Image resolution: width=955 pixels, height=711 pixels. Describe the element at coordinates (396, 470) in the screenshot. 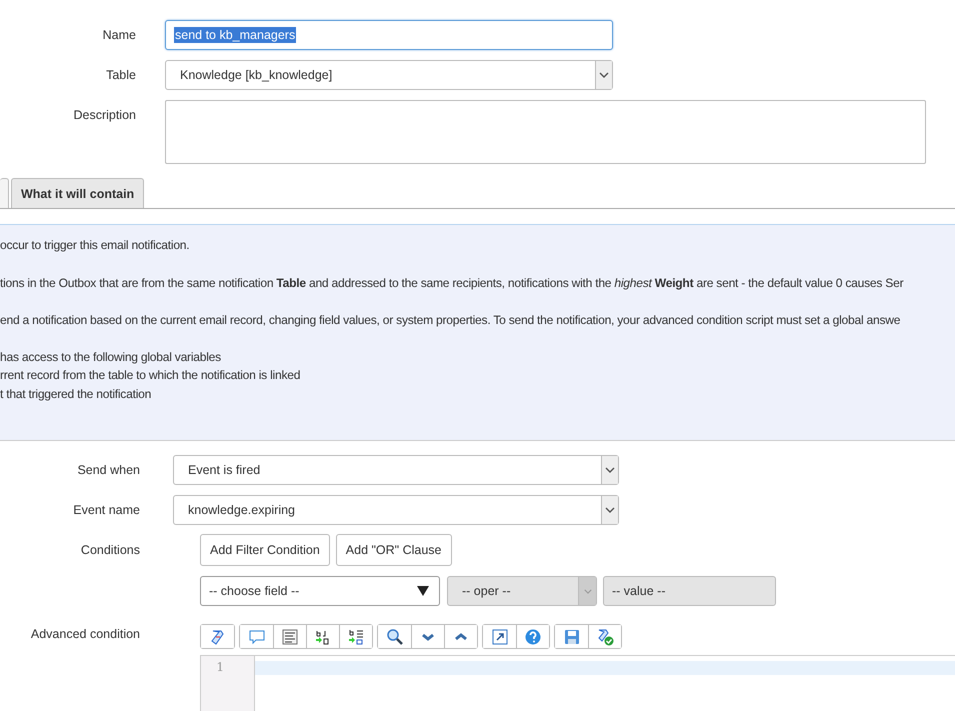

I see `dropdown: Event is fired` at that location.